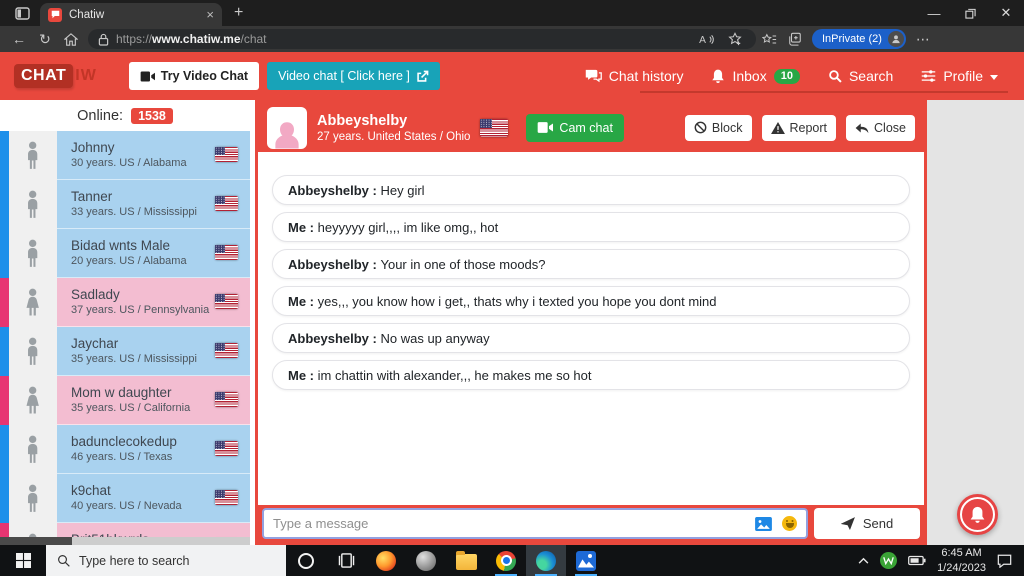  Describe the element at coordinates (22, 13) in the screenshot. I see `tab-actions-icon` at that location.